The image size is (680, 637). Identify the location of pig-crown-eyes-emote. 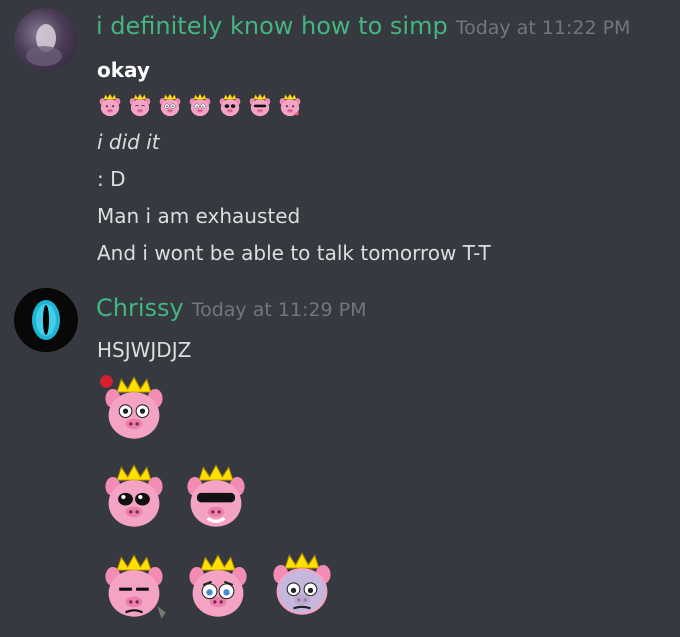
(134, 496).